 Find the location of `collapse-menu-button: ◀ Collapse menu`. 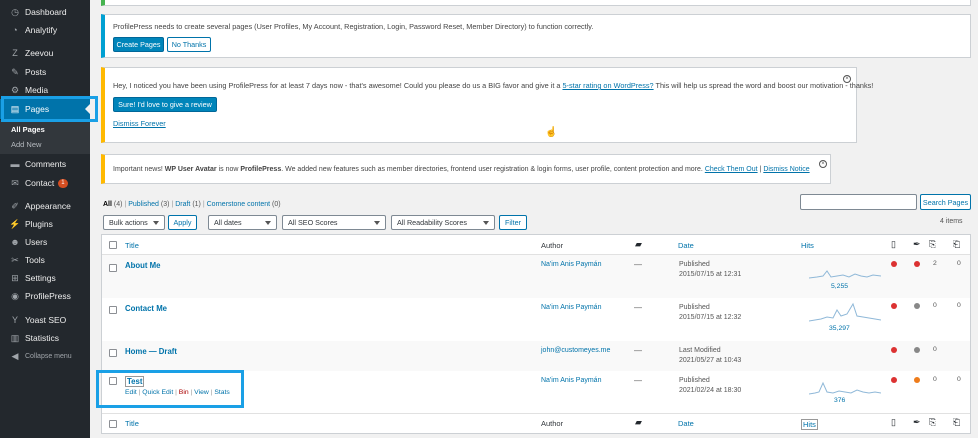

collapse-menu-button: ◀ Collapse menu is located at coordinates (45, 356).